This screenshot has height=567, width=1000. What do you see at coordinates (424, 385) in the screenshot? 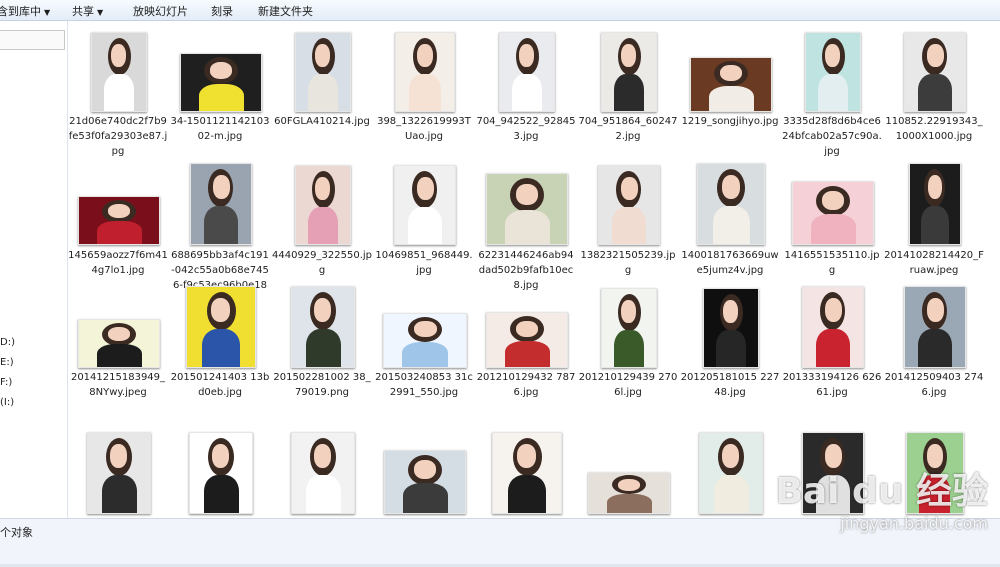
I see `file-name: 201503240853 31c2991_550.jpg` at bounding box center [424, 385].